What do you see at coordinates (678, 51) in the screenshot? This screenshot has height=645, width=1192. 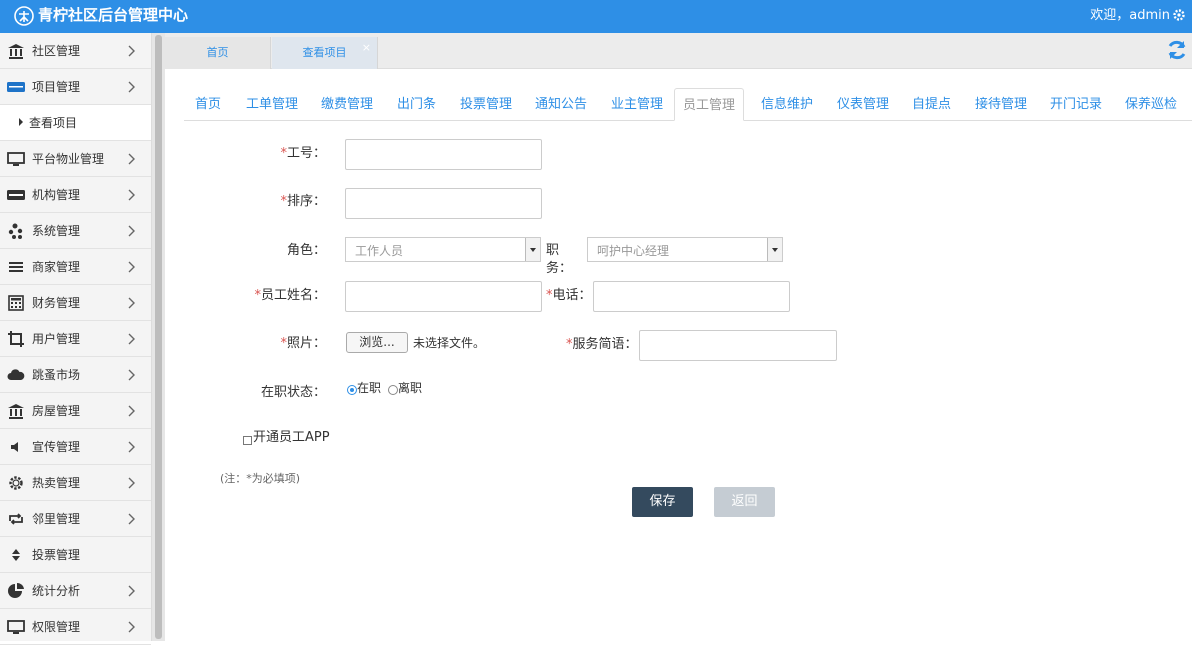 I see `page-tab-bar: 首页 查看项目 ×` at bounding box center [678, 51].